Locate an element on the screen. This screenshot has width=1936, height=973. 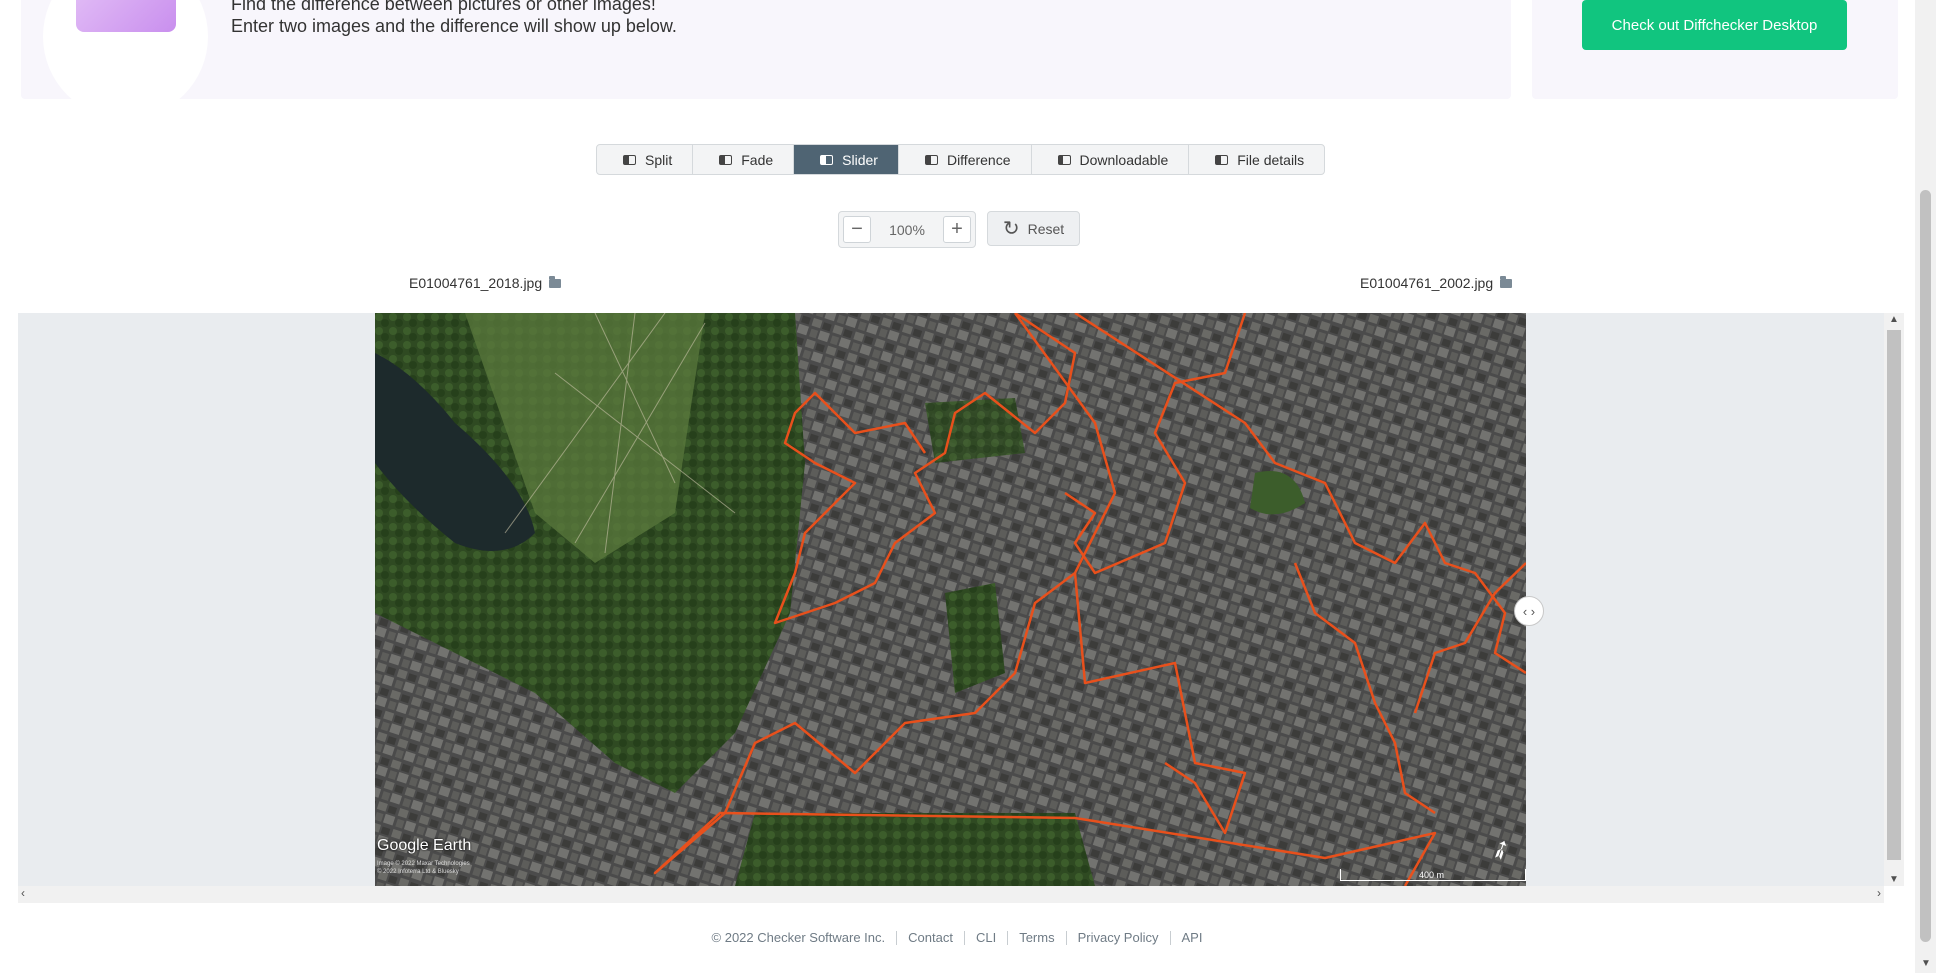
tab-difference: Difference is located at coordinates (965, 159).